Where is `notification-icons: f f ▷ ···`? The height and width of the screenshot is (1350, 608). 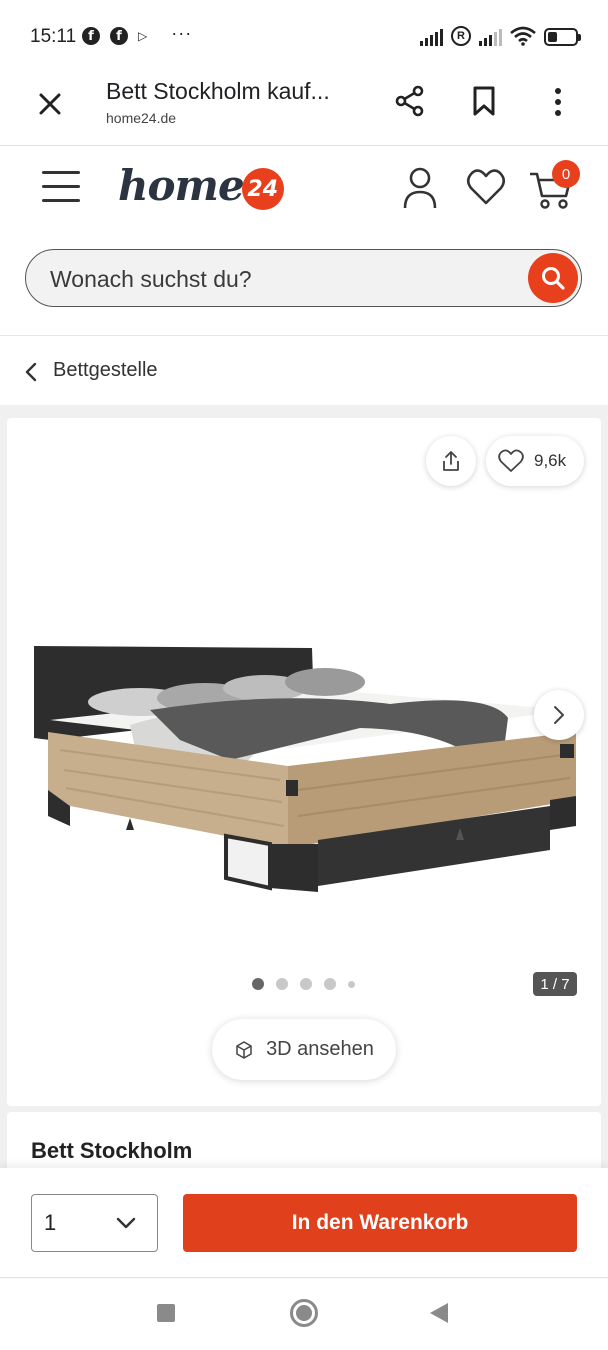
notification-icons: f f ▷ ··· is located at coordinates (137, 34).